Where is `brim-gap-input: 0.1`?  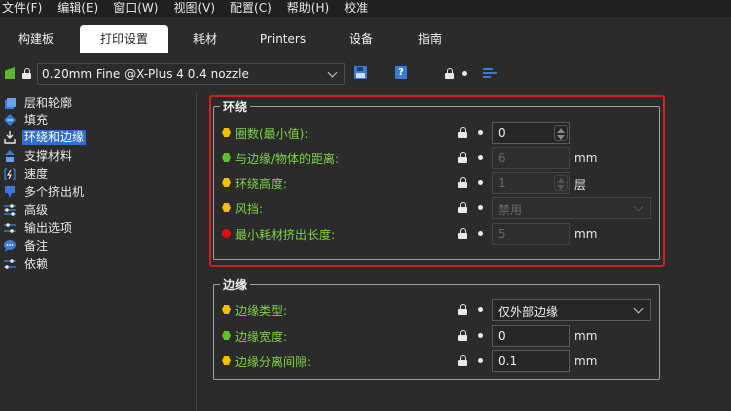 brim-gap-input: 0.1 is located at coordinates (531, 361).